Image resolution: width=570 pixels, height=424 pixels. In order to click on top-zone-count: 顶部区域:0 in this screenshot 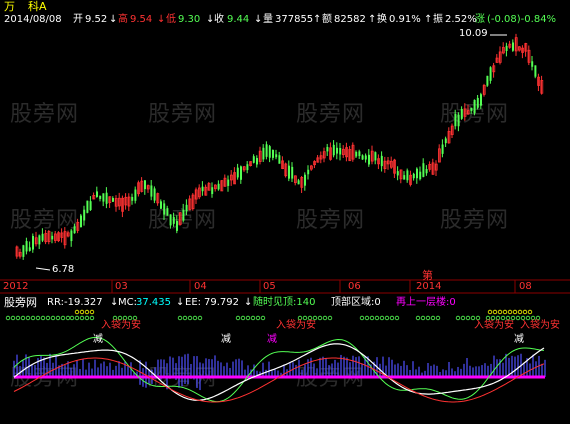, I will do `click(356, 302)`.